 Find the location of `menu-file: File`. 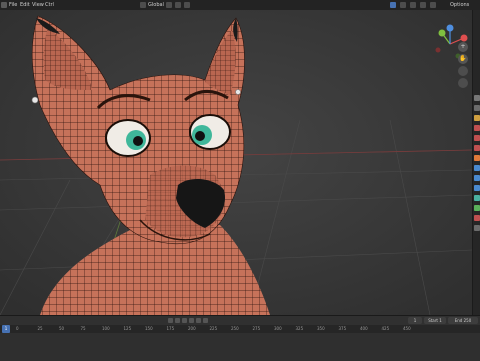

menu-file: File is located at coordinates (13, 5).